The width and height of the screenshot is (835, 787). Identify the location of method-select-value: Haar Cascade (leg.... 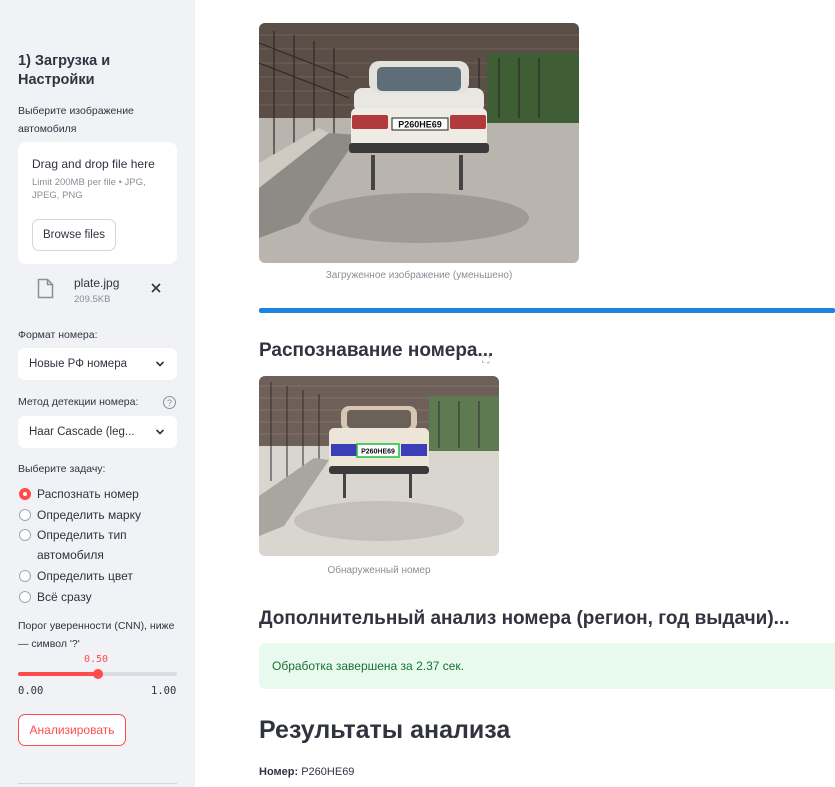
(82, 432).